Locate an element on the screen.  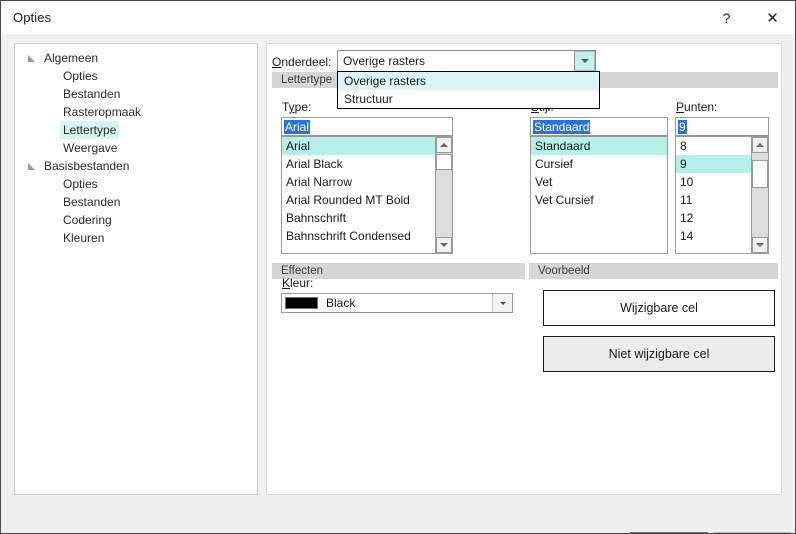
type-input: Arial is located at coordinates (367, 126).